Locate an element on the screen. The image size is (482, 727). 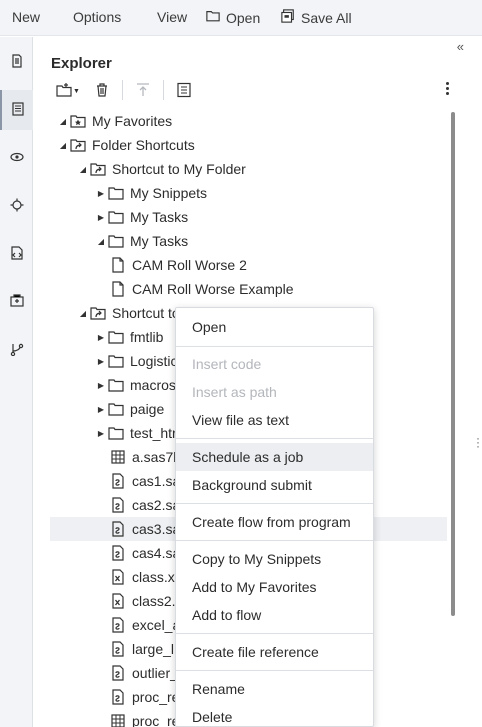
tree-item-label: macros is located at coordinates (153, 385).